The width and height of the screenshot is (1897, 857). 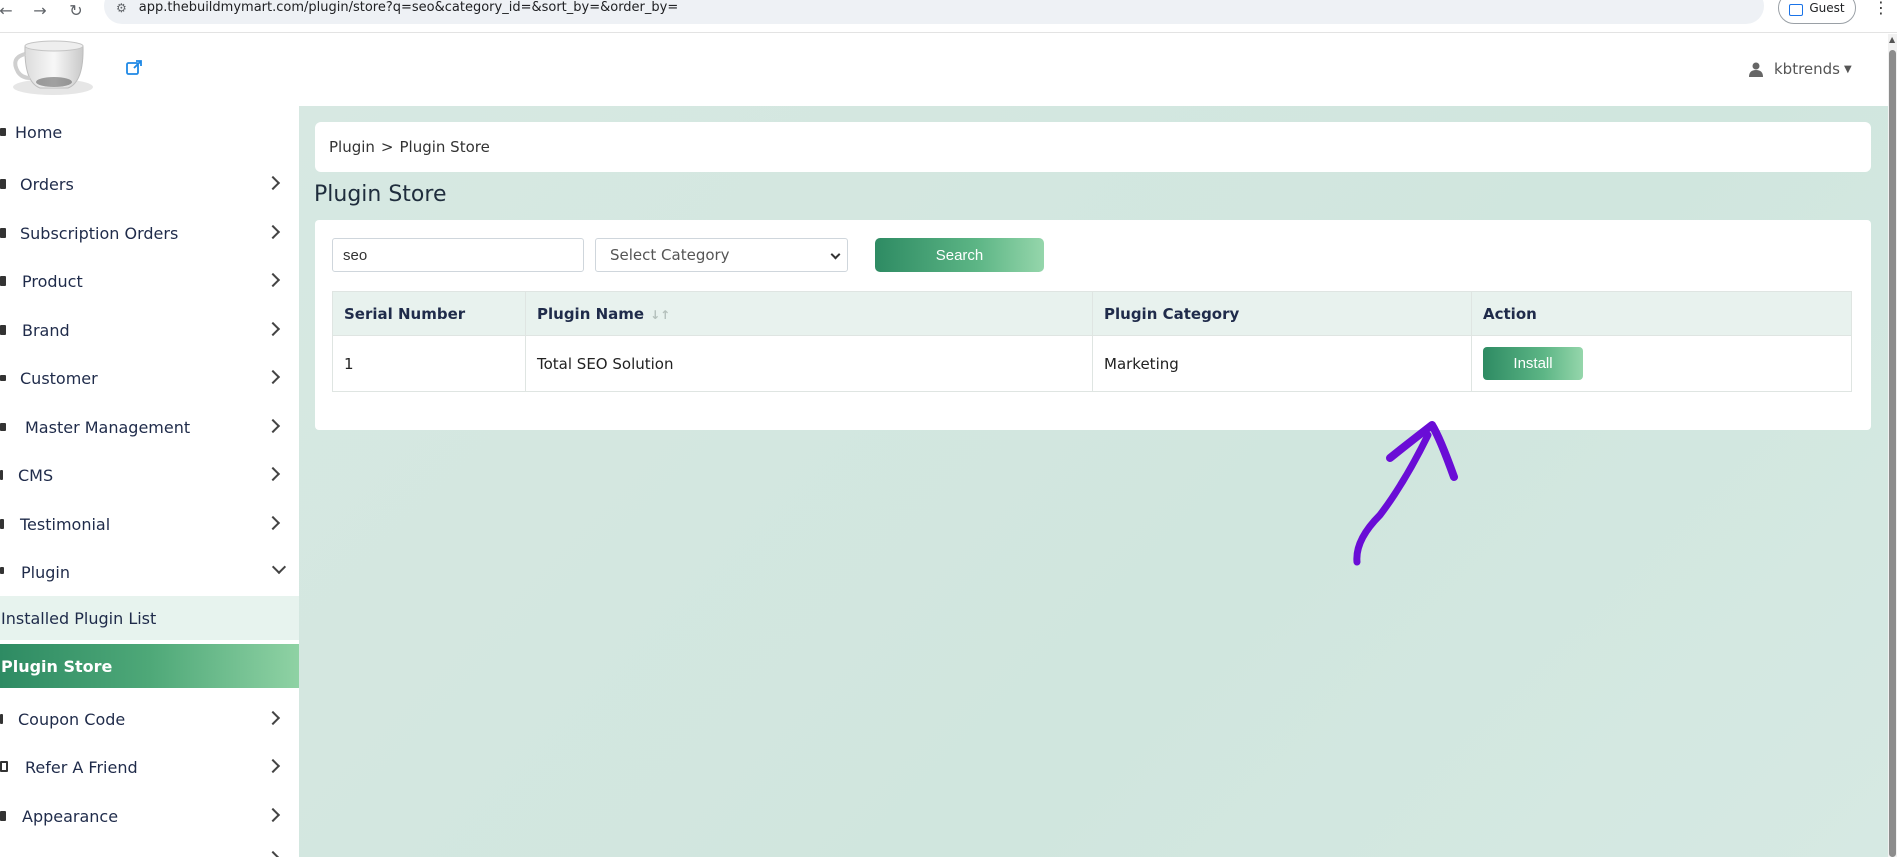 What do you see at coordinates (45, 572) in the screenshot?
I see `sidebar-item-label: Plugin` at bounding box center [45, 572].